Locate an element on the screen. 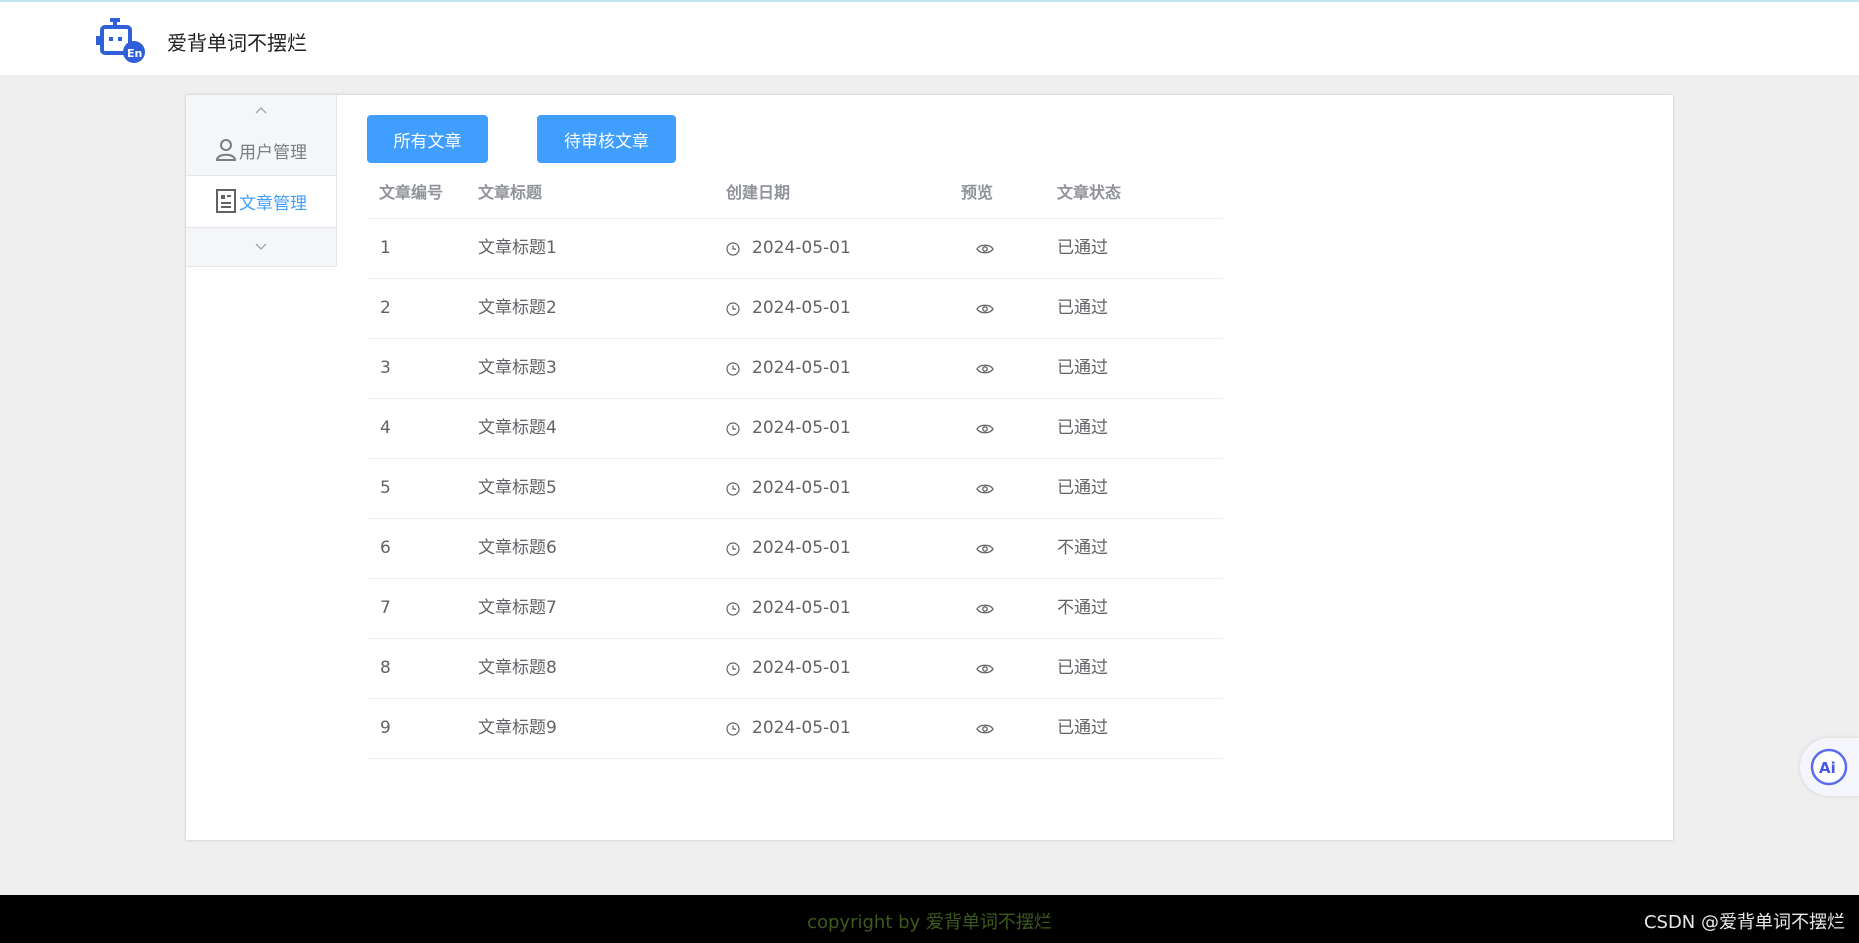 This screenshot has width=1859, height=943. header-id: 文章编号 is located at coordinates (411, 192).